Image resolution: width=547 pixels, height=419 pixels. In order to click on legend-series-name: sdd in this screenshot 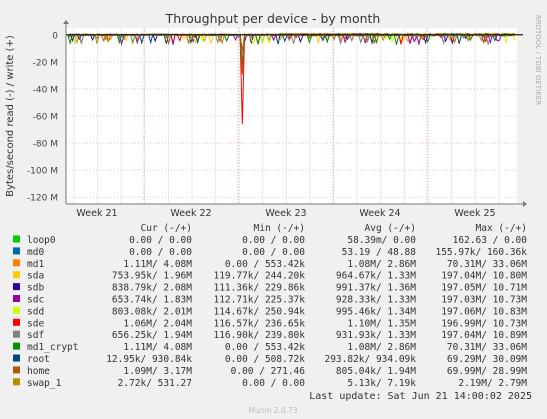, I will do `click(35, 311)`.